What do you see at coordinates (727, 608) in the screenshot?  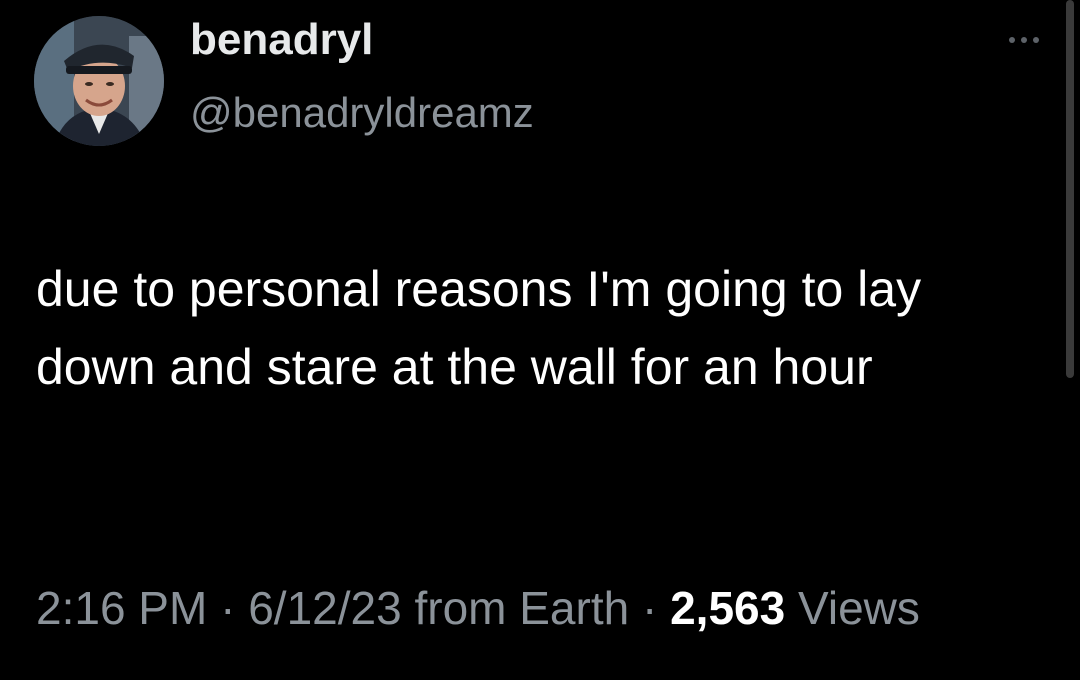 I see `views-count: 2,563` at bounding box center [727, 608].